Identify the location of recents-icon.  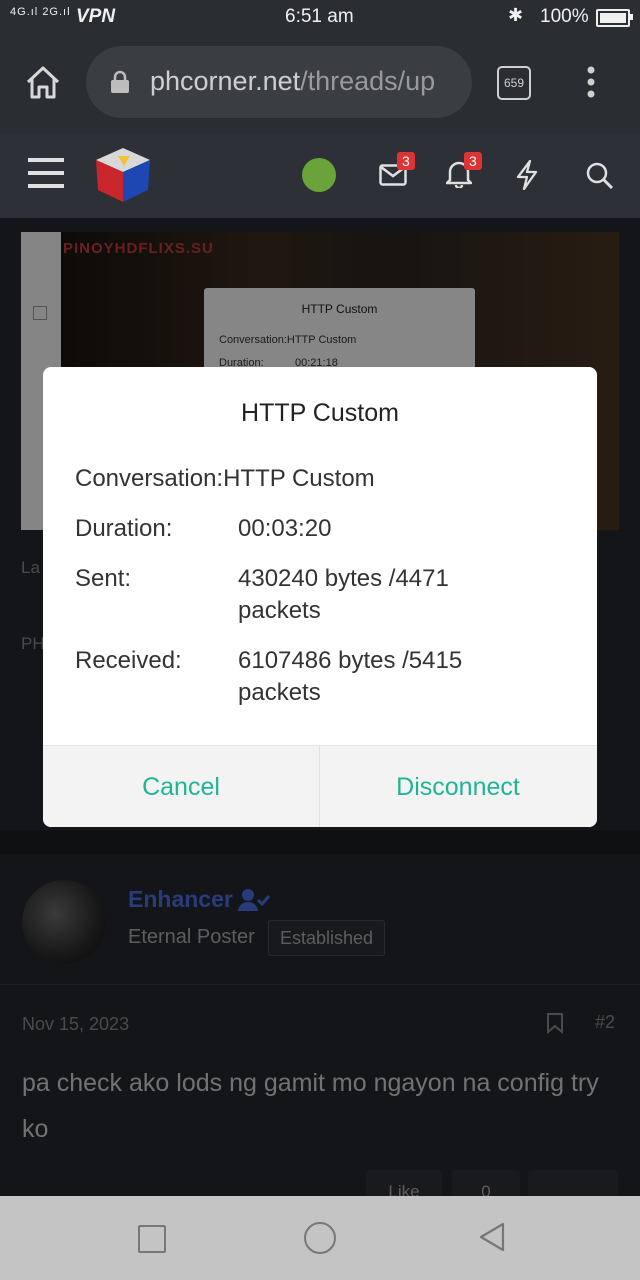
(152, 1239).